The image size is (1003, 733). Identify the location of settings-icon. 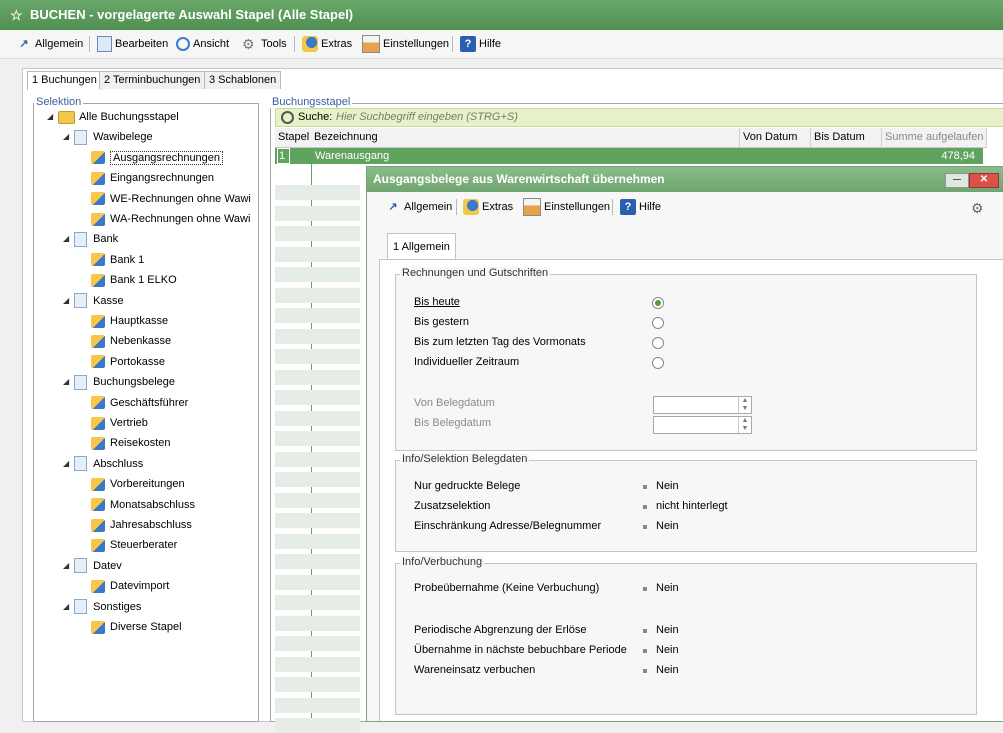
(532, 207).